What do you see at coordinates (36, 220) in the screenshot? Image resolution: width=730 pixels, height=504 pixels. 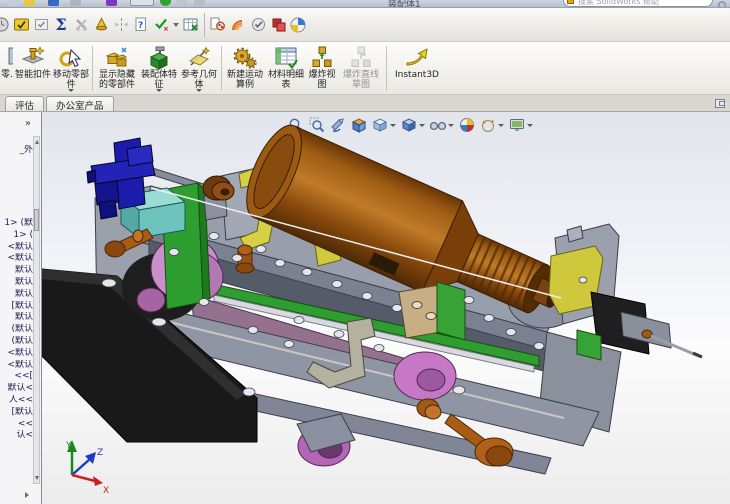 I see `scroll-thumb` at bounding box center [36, 220].